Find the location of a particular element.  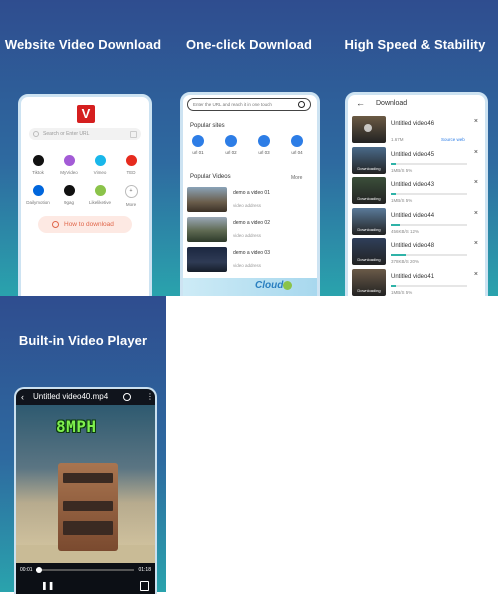

download-name: Untitled video45 is located at coordinates (413, 154).